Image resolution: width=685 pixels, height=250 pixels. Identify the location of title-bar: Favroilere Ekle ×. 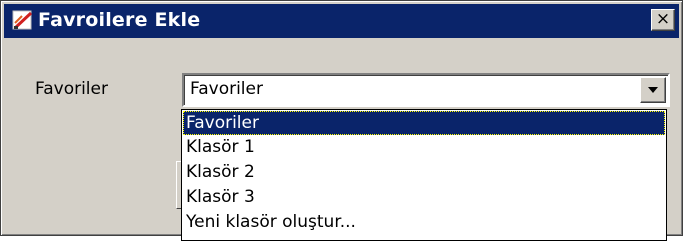
(341, 21).